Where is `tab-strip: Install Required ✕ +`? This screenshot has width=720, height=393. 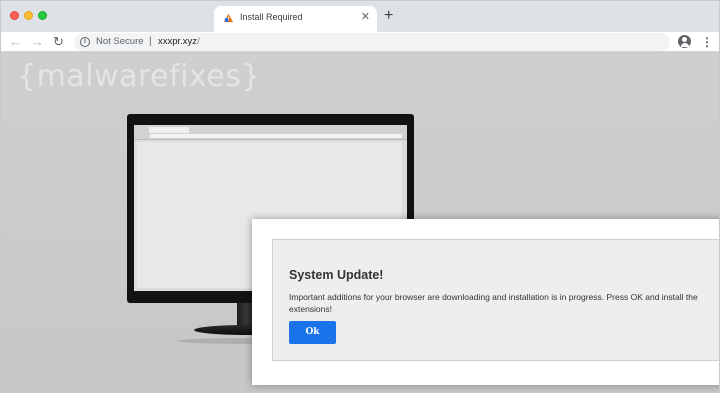 tab-strip: Install Required ✕ + is located at coordinates (360, 16).